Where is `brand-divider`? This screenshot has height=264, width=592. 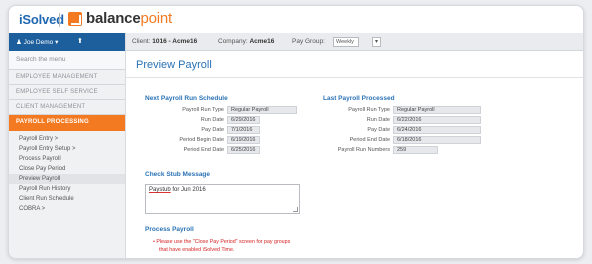 brand-divider is located at coordinates (59, 20).